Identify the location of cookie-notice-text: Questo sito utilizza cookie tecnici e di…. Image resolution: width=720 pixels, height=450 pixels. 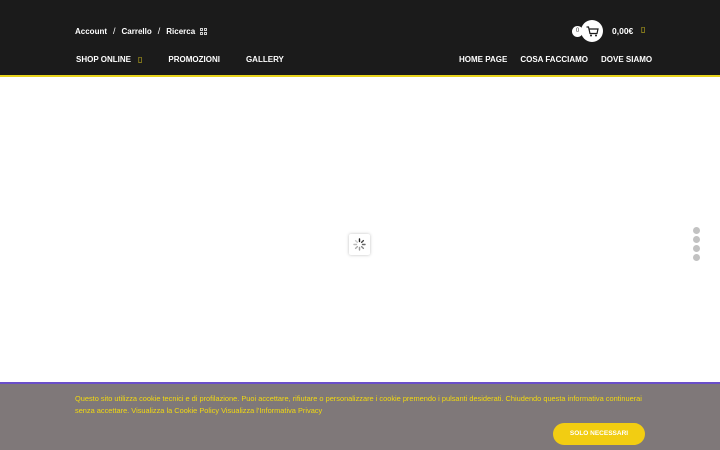
(358, 404).